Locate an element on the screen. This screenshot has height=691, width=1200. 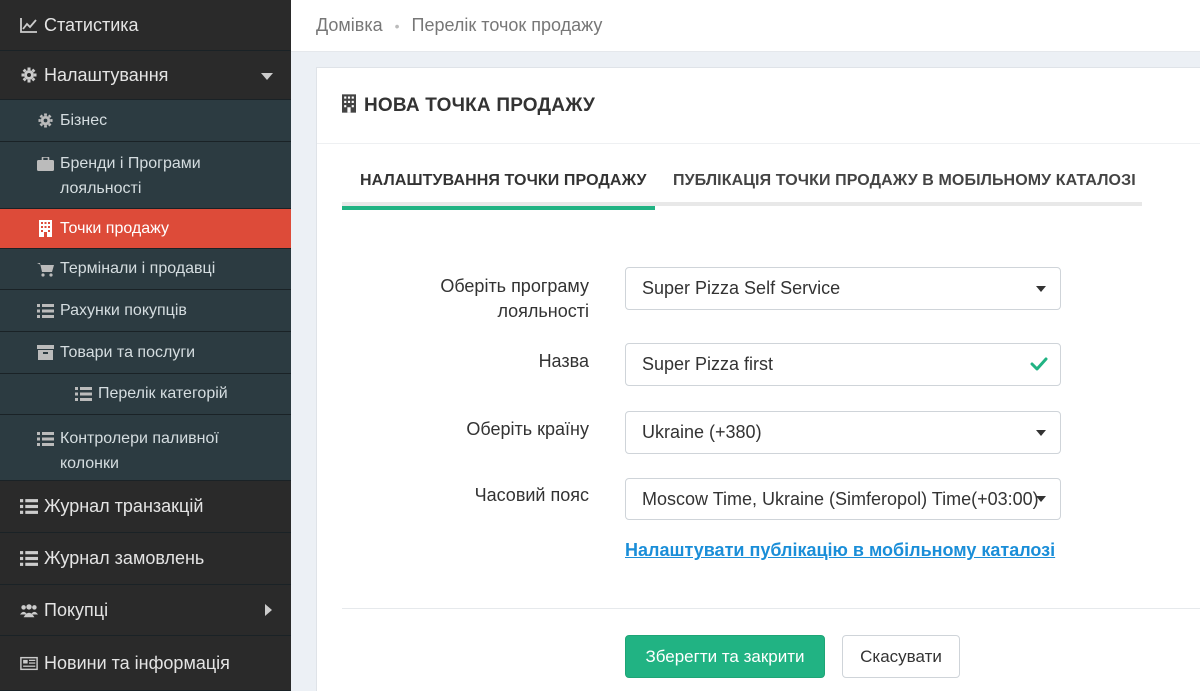
sidebar-item-label: Журнал транзакцій is located at coordinates (124, 506).